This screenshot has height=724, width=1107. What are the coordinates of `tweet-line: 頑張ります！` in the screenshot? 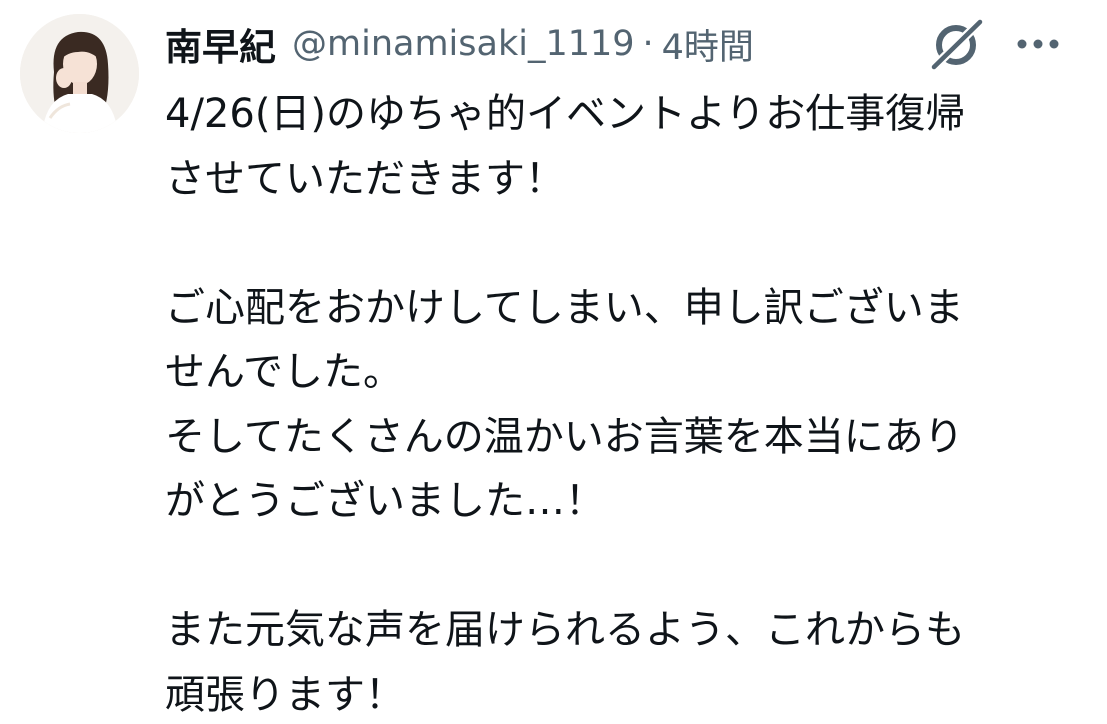 It's located at (285, 694).